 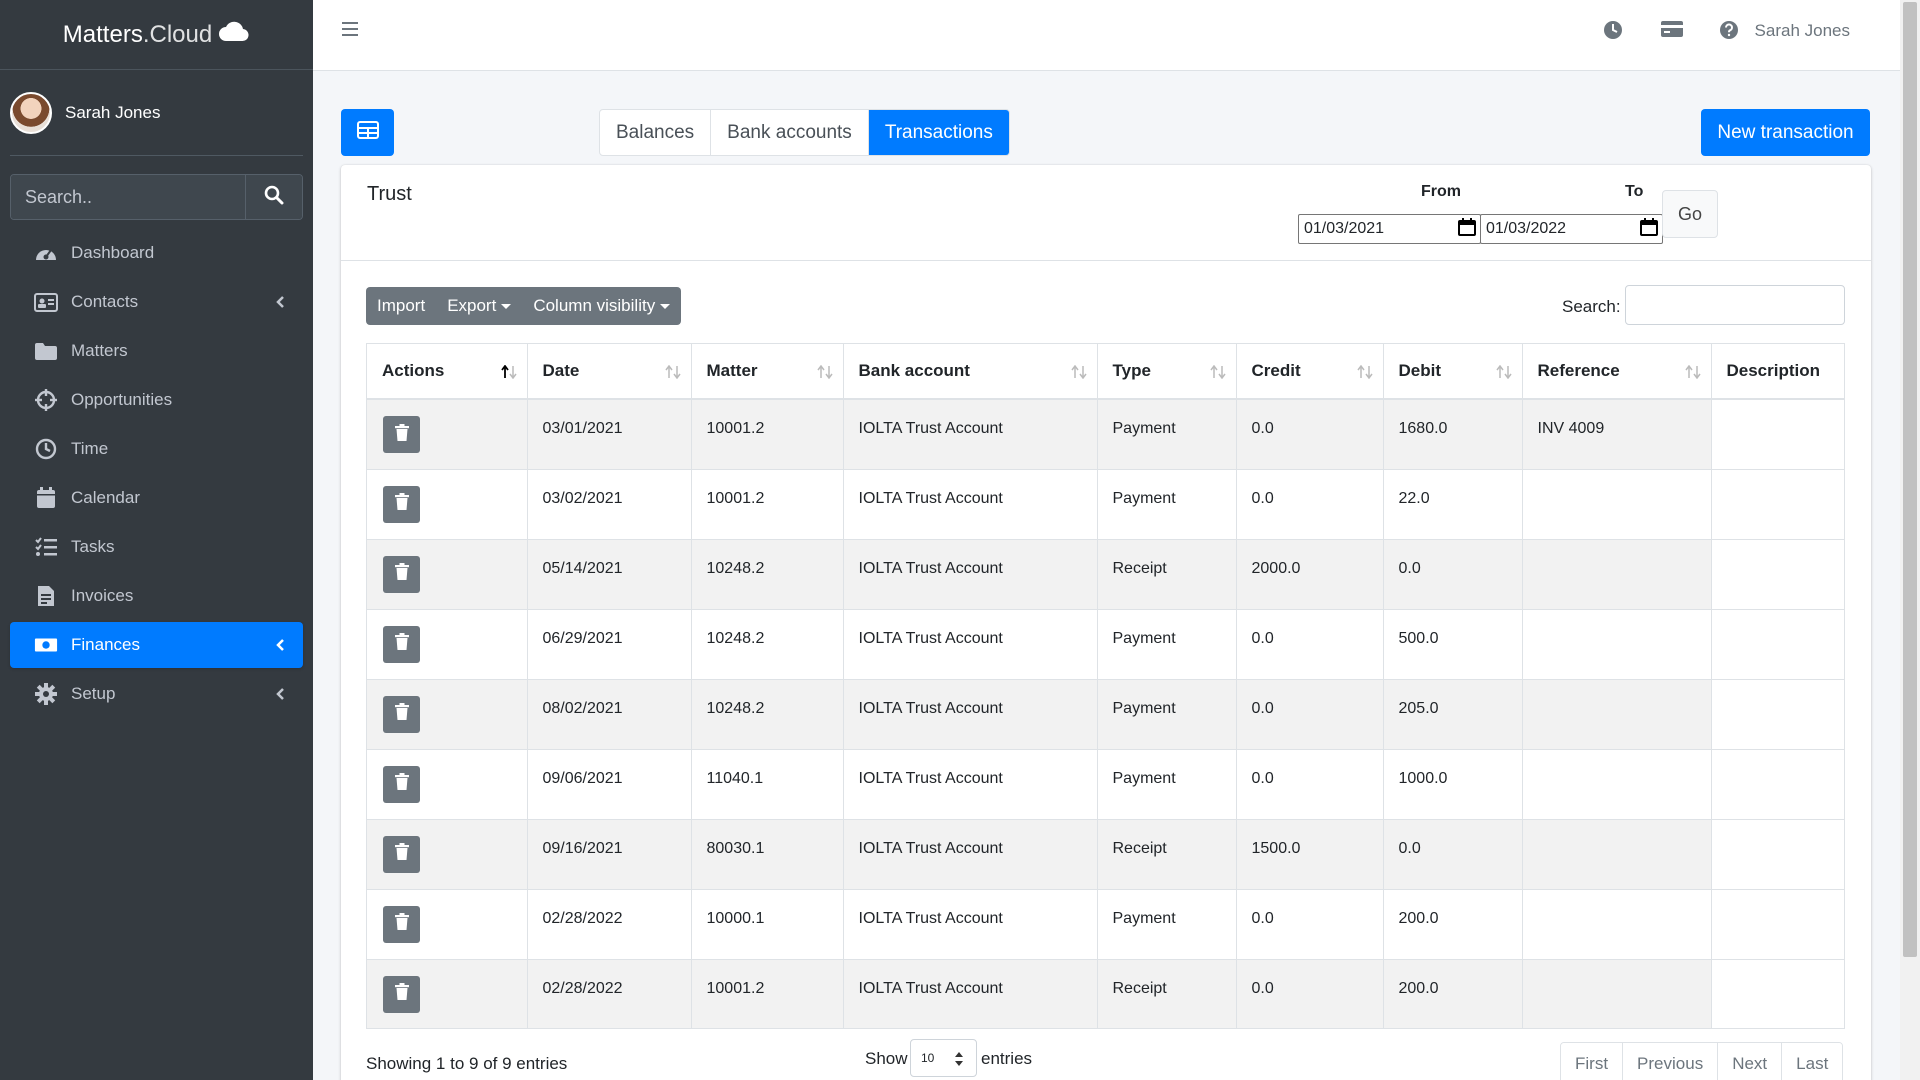 I want to click on to-date-input: 01/03/2022, so click(x=1571, y=229).